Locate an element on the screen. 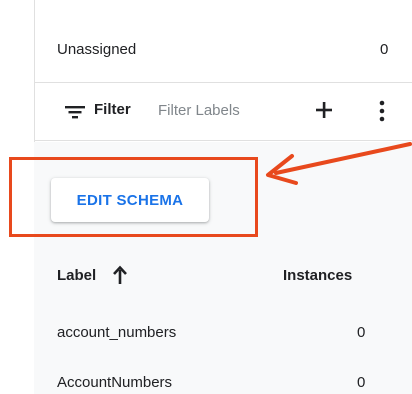  unassigned-label: Unassigned is located at coordinates (97, 49).